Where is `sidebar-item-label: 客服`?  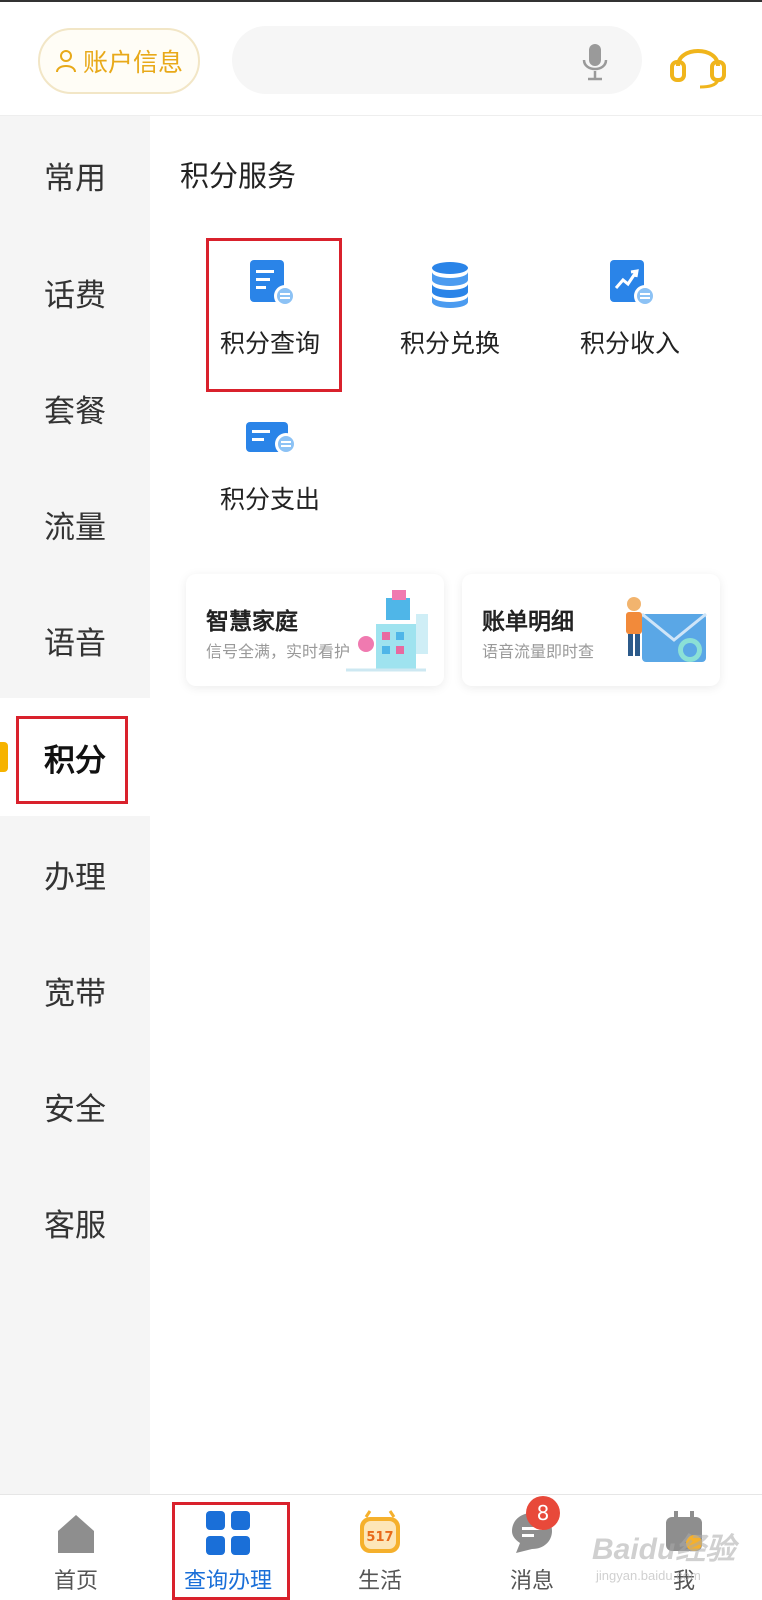
sidebar-item-label: 客服 is located at coordinates (75, 1225).